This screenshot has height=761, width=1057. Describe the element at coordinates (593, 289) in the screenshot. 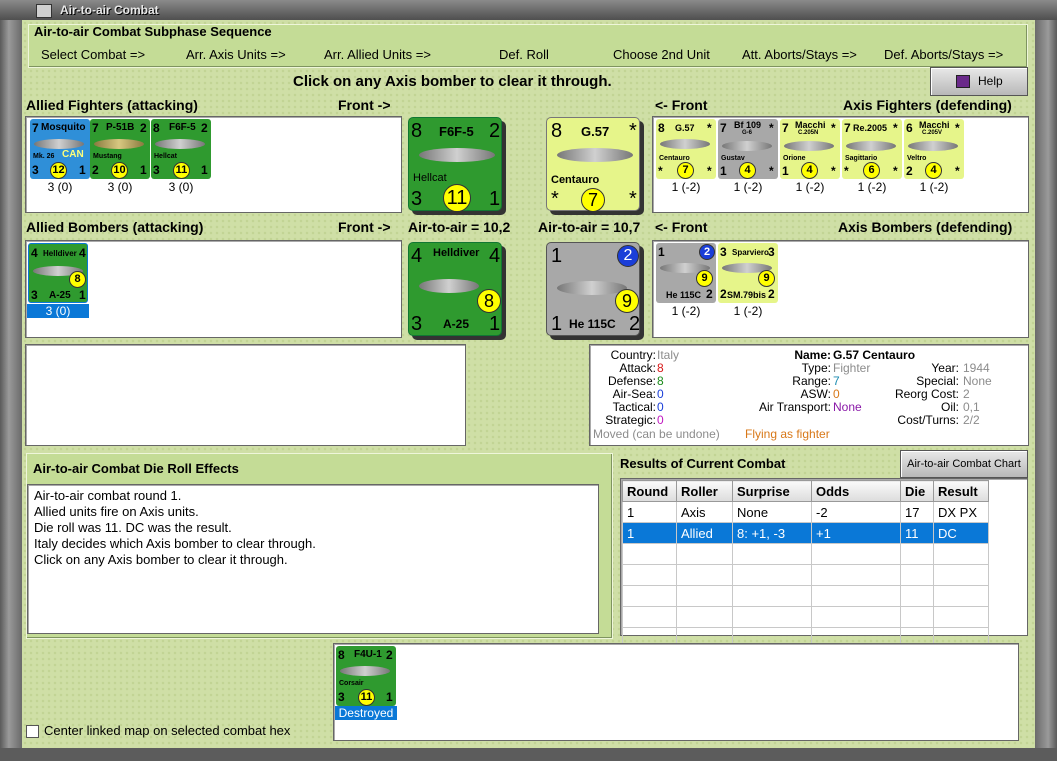

I see `combat-axis-bomber-he115c: 1 2 9 1 He 115C 2` at that location.